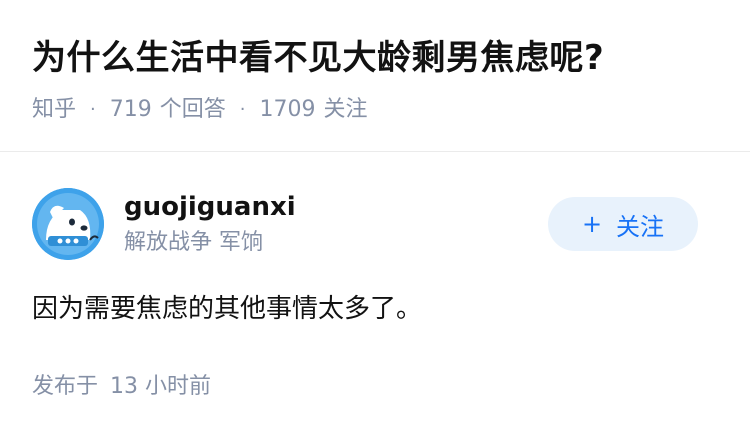 Image resolution: width=750 pixels, height=438 pixels. Describe the element at coordinates (161, 386) in the screenshot. I see `published-time: 13 小时前` at that location.